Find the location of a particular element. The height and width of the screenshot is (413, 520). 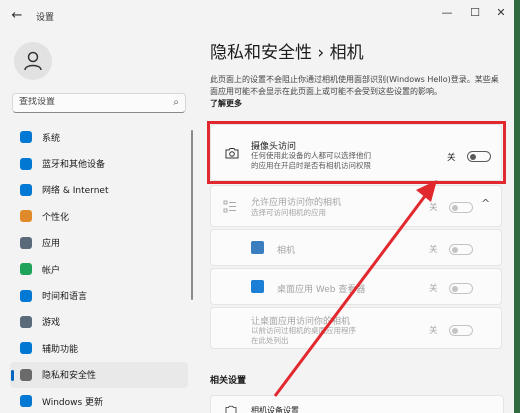

app-access-card: 允许应用访问你的相机 选择可访问相机的应用 关 ^ is located at coordinates (356, 206).